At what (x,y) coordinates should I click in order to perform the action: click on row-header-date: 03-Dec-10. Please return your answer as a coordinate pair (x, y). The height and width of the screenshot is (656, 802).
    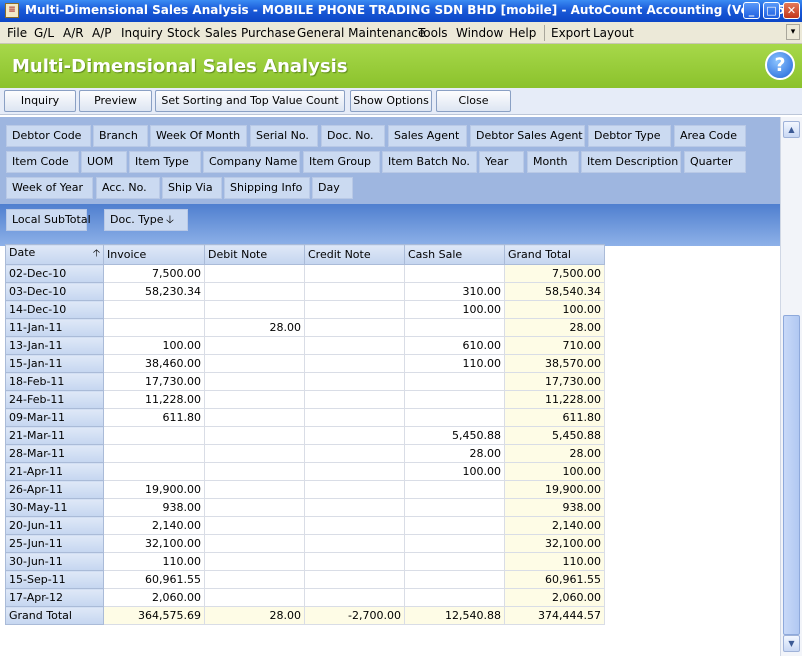
    Looking at the image, I should click on (54, 291).